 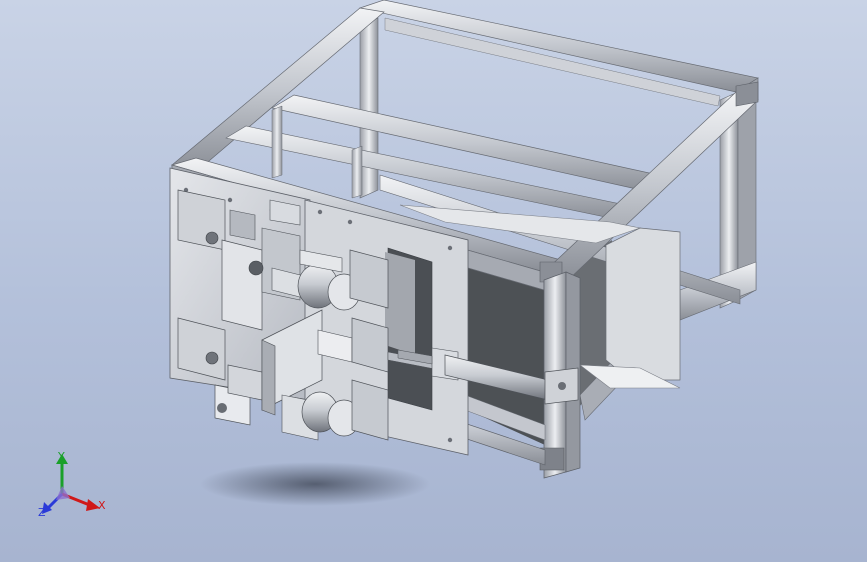 I want to click on ground-shadow, so click(x=315, y=484).